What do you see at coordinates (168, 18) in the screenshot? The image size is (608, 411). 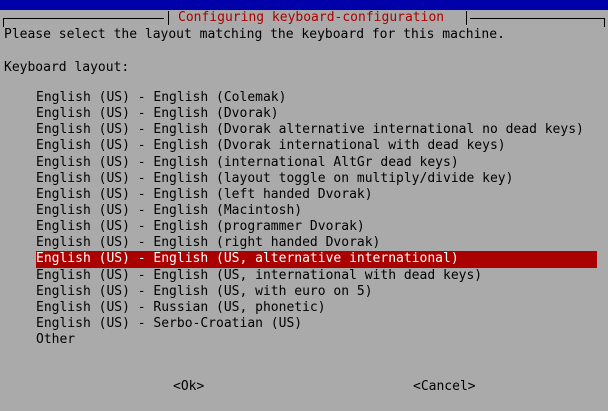 I see `title-bracket-left` at bounding box center [168, 18].